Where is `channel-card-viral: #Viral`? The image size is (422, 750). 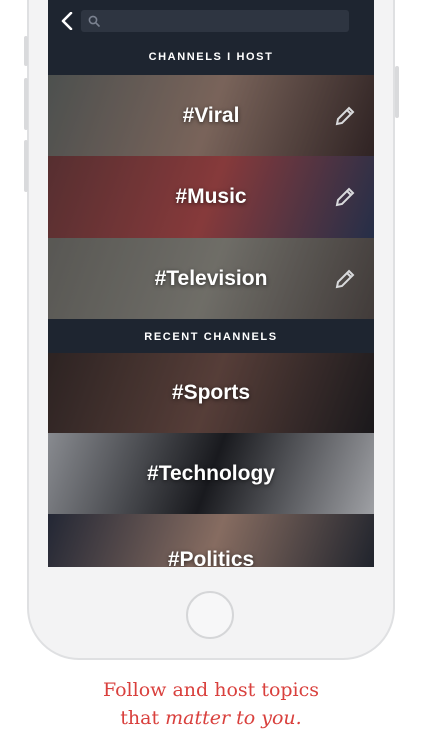
channel-card-viral: #Viral is located at coordinates (211, 115).